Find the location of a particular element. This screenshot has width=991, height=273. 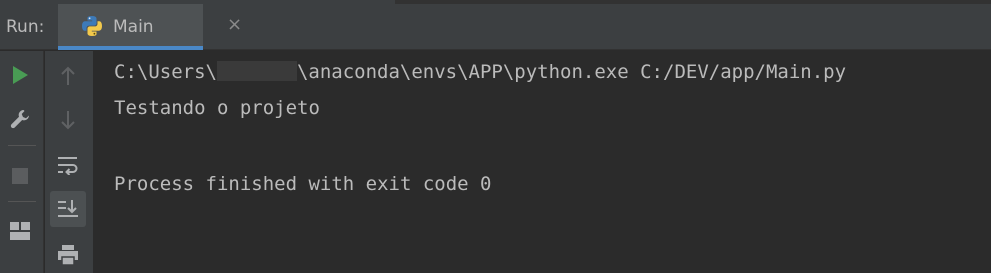

layout-button is located at coordinates (20, 231).